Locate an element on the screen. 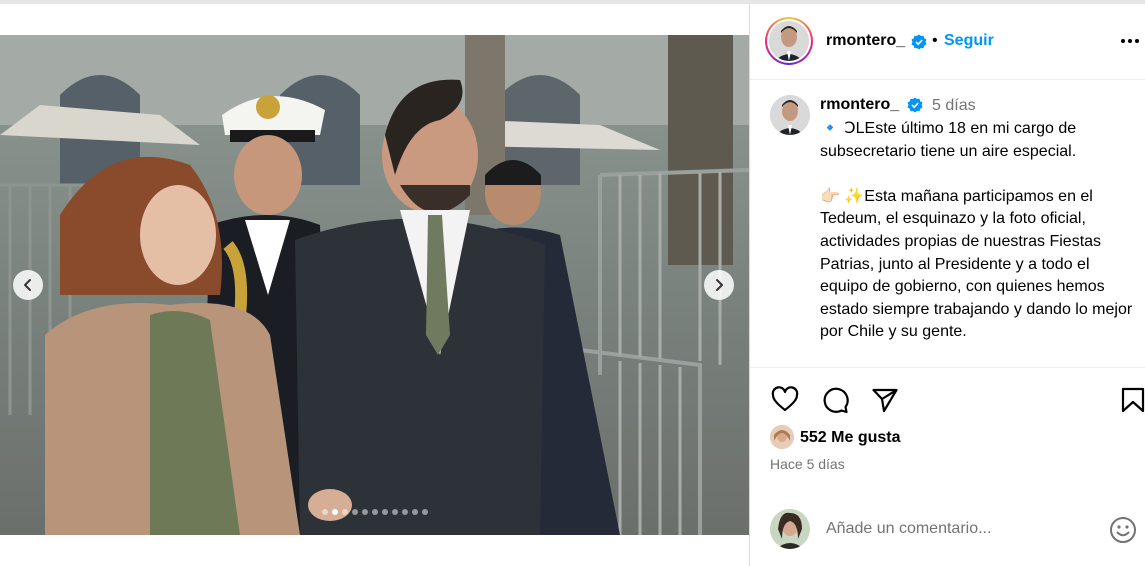  paper-plane-icon is located at coordinates (885, 400).